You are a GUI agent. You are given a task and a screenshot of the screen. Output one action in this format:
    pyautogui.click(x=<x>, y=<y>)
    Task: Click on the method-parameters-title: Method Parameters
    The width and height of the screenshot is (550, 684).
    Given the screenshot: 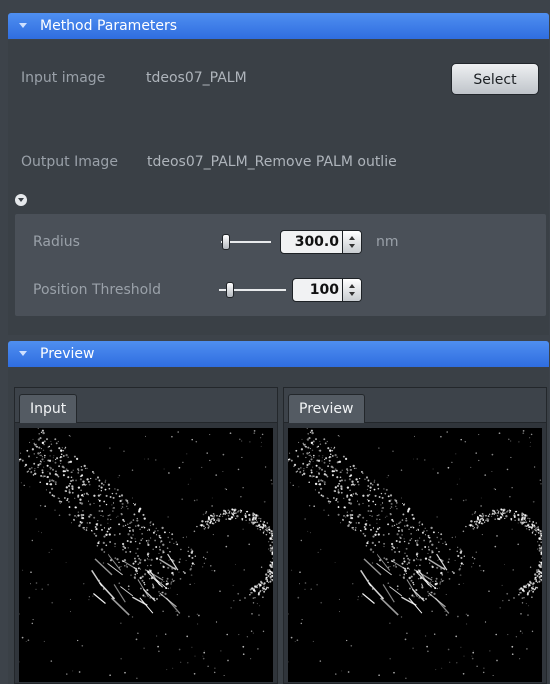 What is the action you would take?
    pyautogui.click(x=109, y=26)
    